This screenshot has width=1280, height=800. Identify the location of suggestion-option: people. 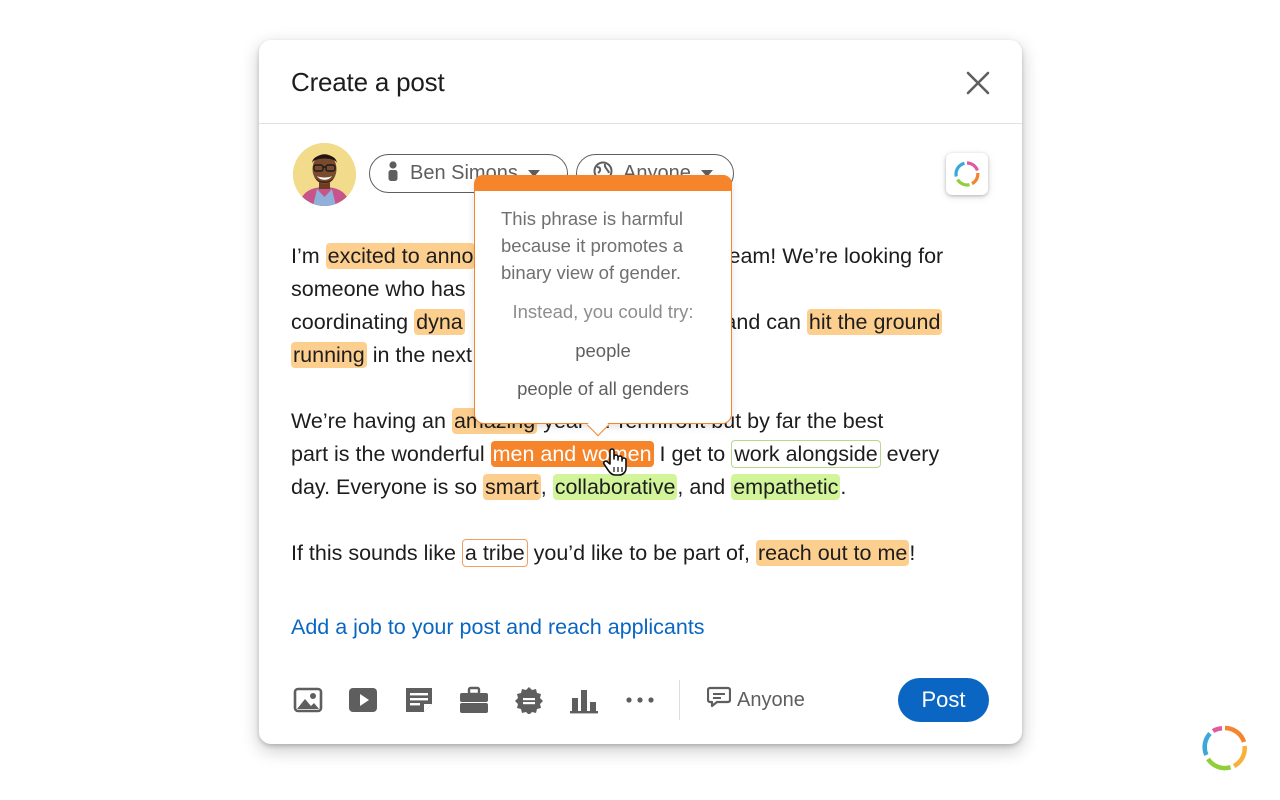
(603, 351).